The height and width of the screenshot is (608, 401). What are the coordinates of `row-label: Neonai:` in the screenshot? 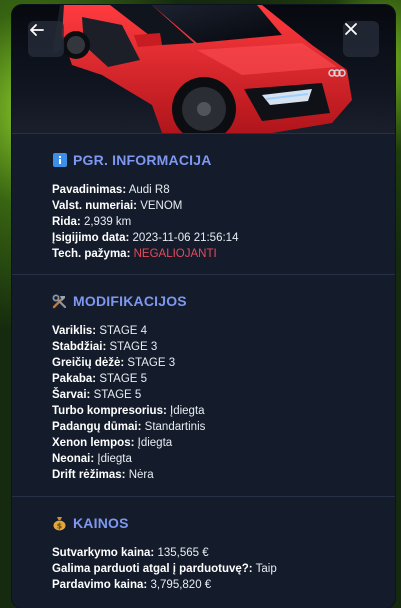 It's located at (73, 459).